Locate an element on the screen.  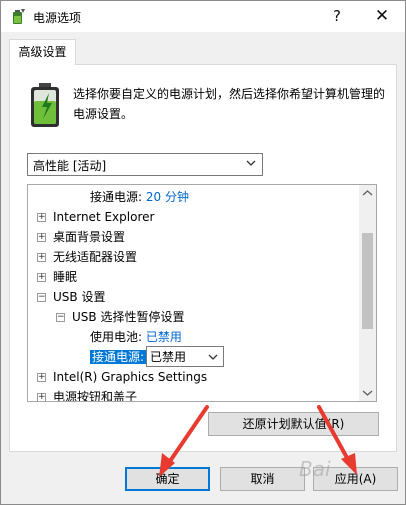
tree-item-usb-selective-suspend: USB 选择性暂停设置 is located at coordinates (128, 317).